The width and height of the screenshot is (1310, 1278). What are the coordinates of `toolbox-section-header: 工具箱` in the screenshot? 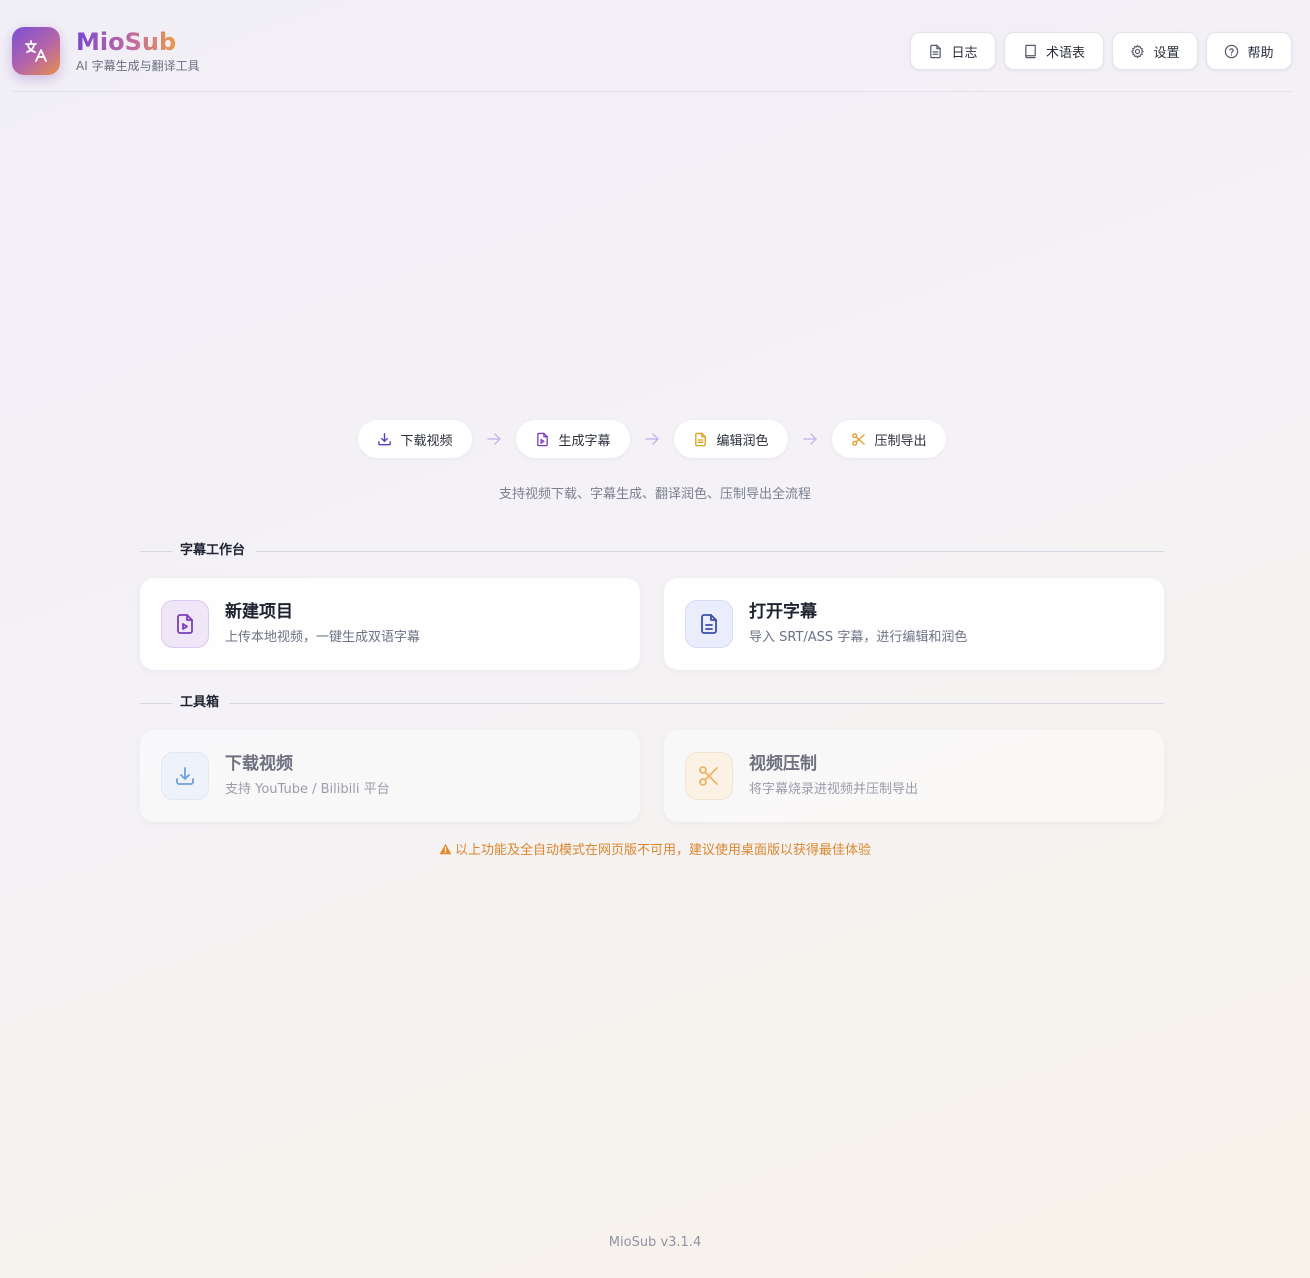 It's located at (652, 703).